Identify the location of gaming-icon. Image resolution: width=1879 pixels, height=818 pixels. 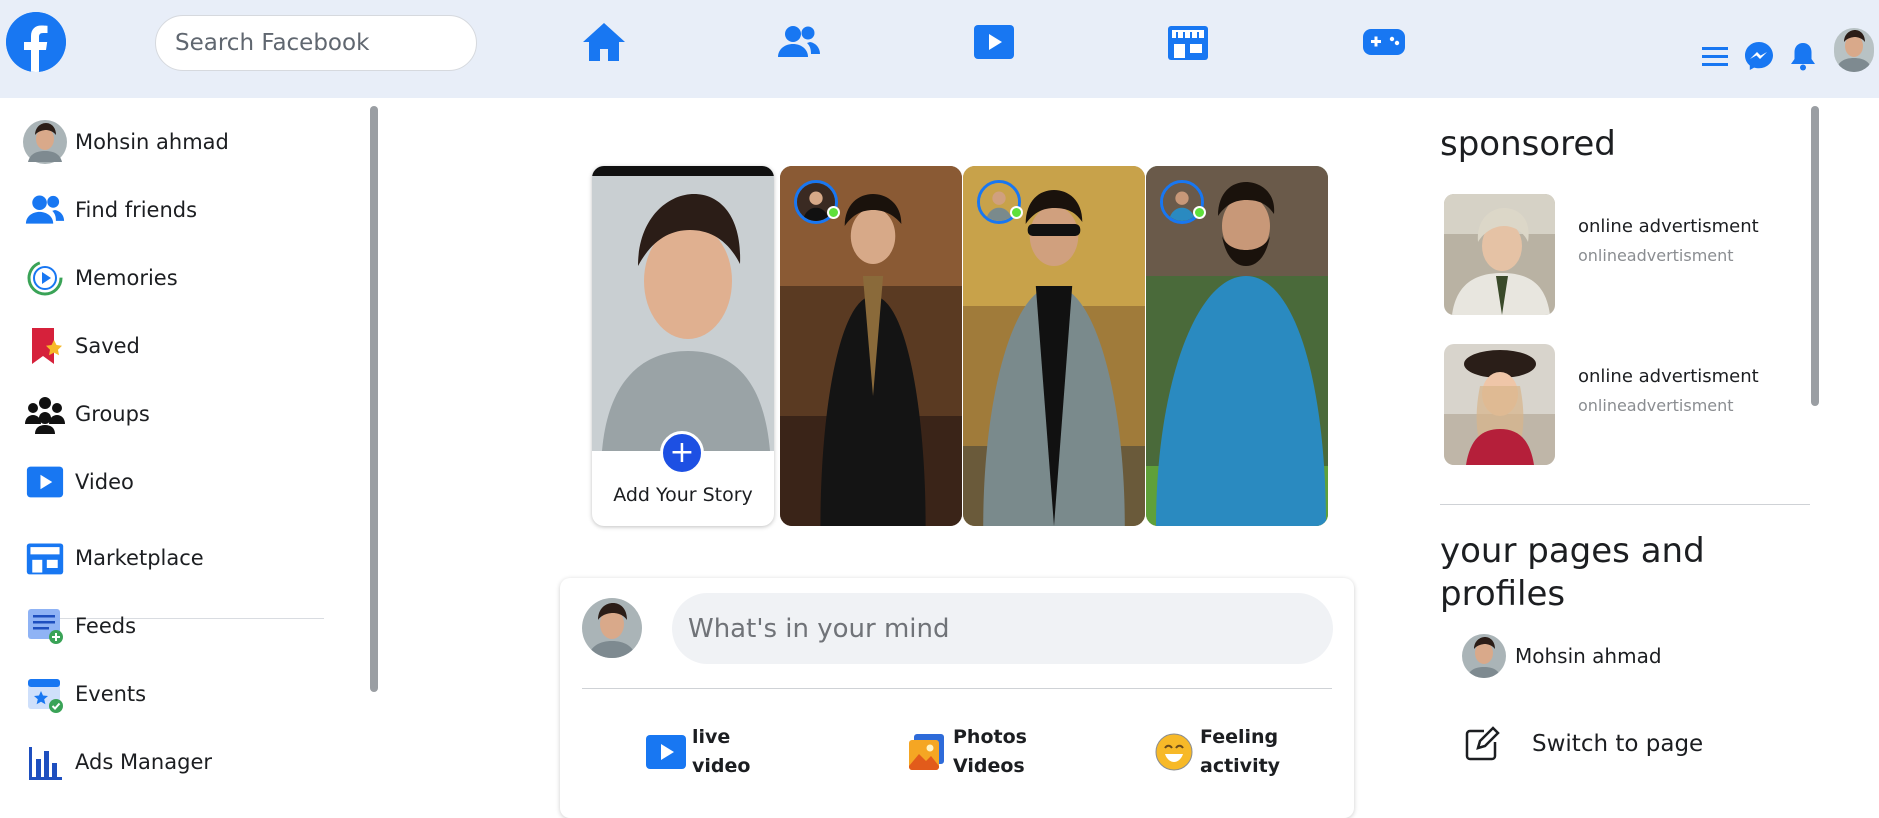
(1384, 42).